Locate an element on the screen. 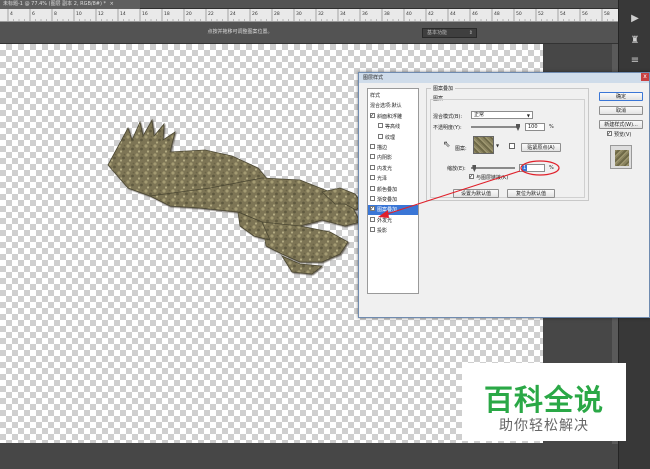  style-list-item: 等高线 is located at coordinates (393, 127).